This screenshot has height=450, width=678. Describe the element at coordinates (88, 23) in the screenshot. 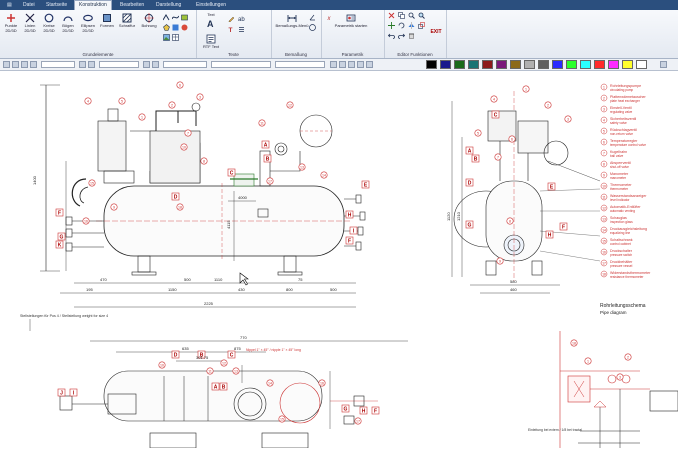

I see `ellipses-button: Ellipsen 2D/3D` at that location.